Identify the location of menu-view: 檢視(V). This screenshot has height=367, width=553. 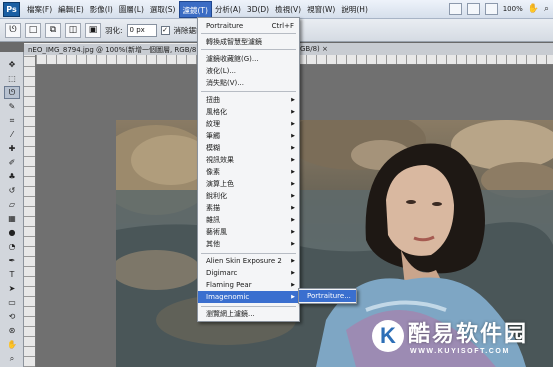
(288, 9).